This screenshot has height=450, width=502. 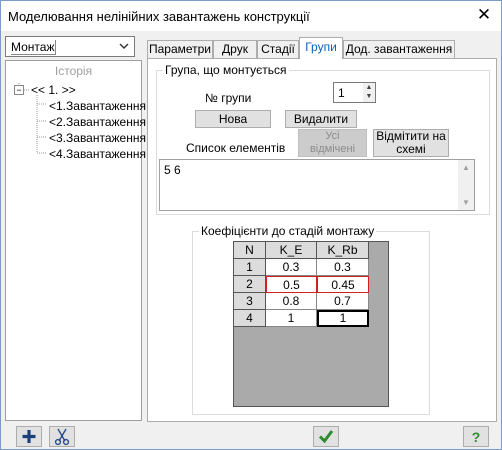 What do you see at coordinates (484, 14) in the screenshot?
I see `close-icon: ✕` at bounding box center [484, 14].